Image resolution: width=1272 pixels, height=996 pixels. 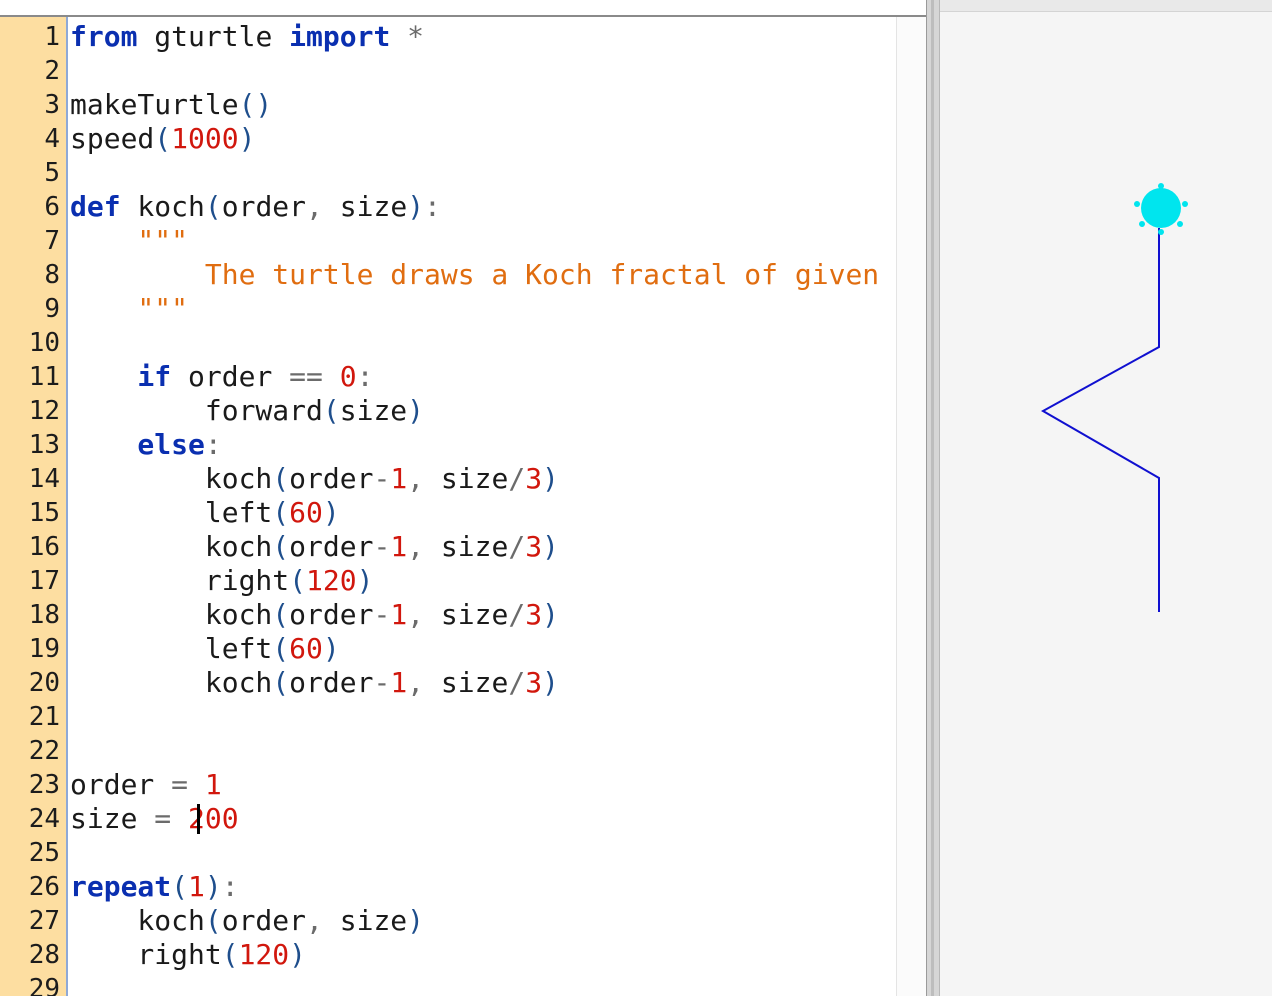 What do you see at coordinates (44, 649) in the screenshot?
I see `line-number: 19` at bounding box center [44, 649].